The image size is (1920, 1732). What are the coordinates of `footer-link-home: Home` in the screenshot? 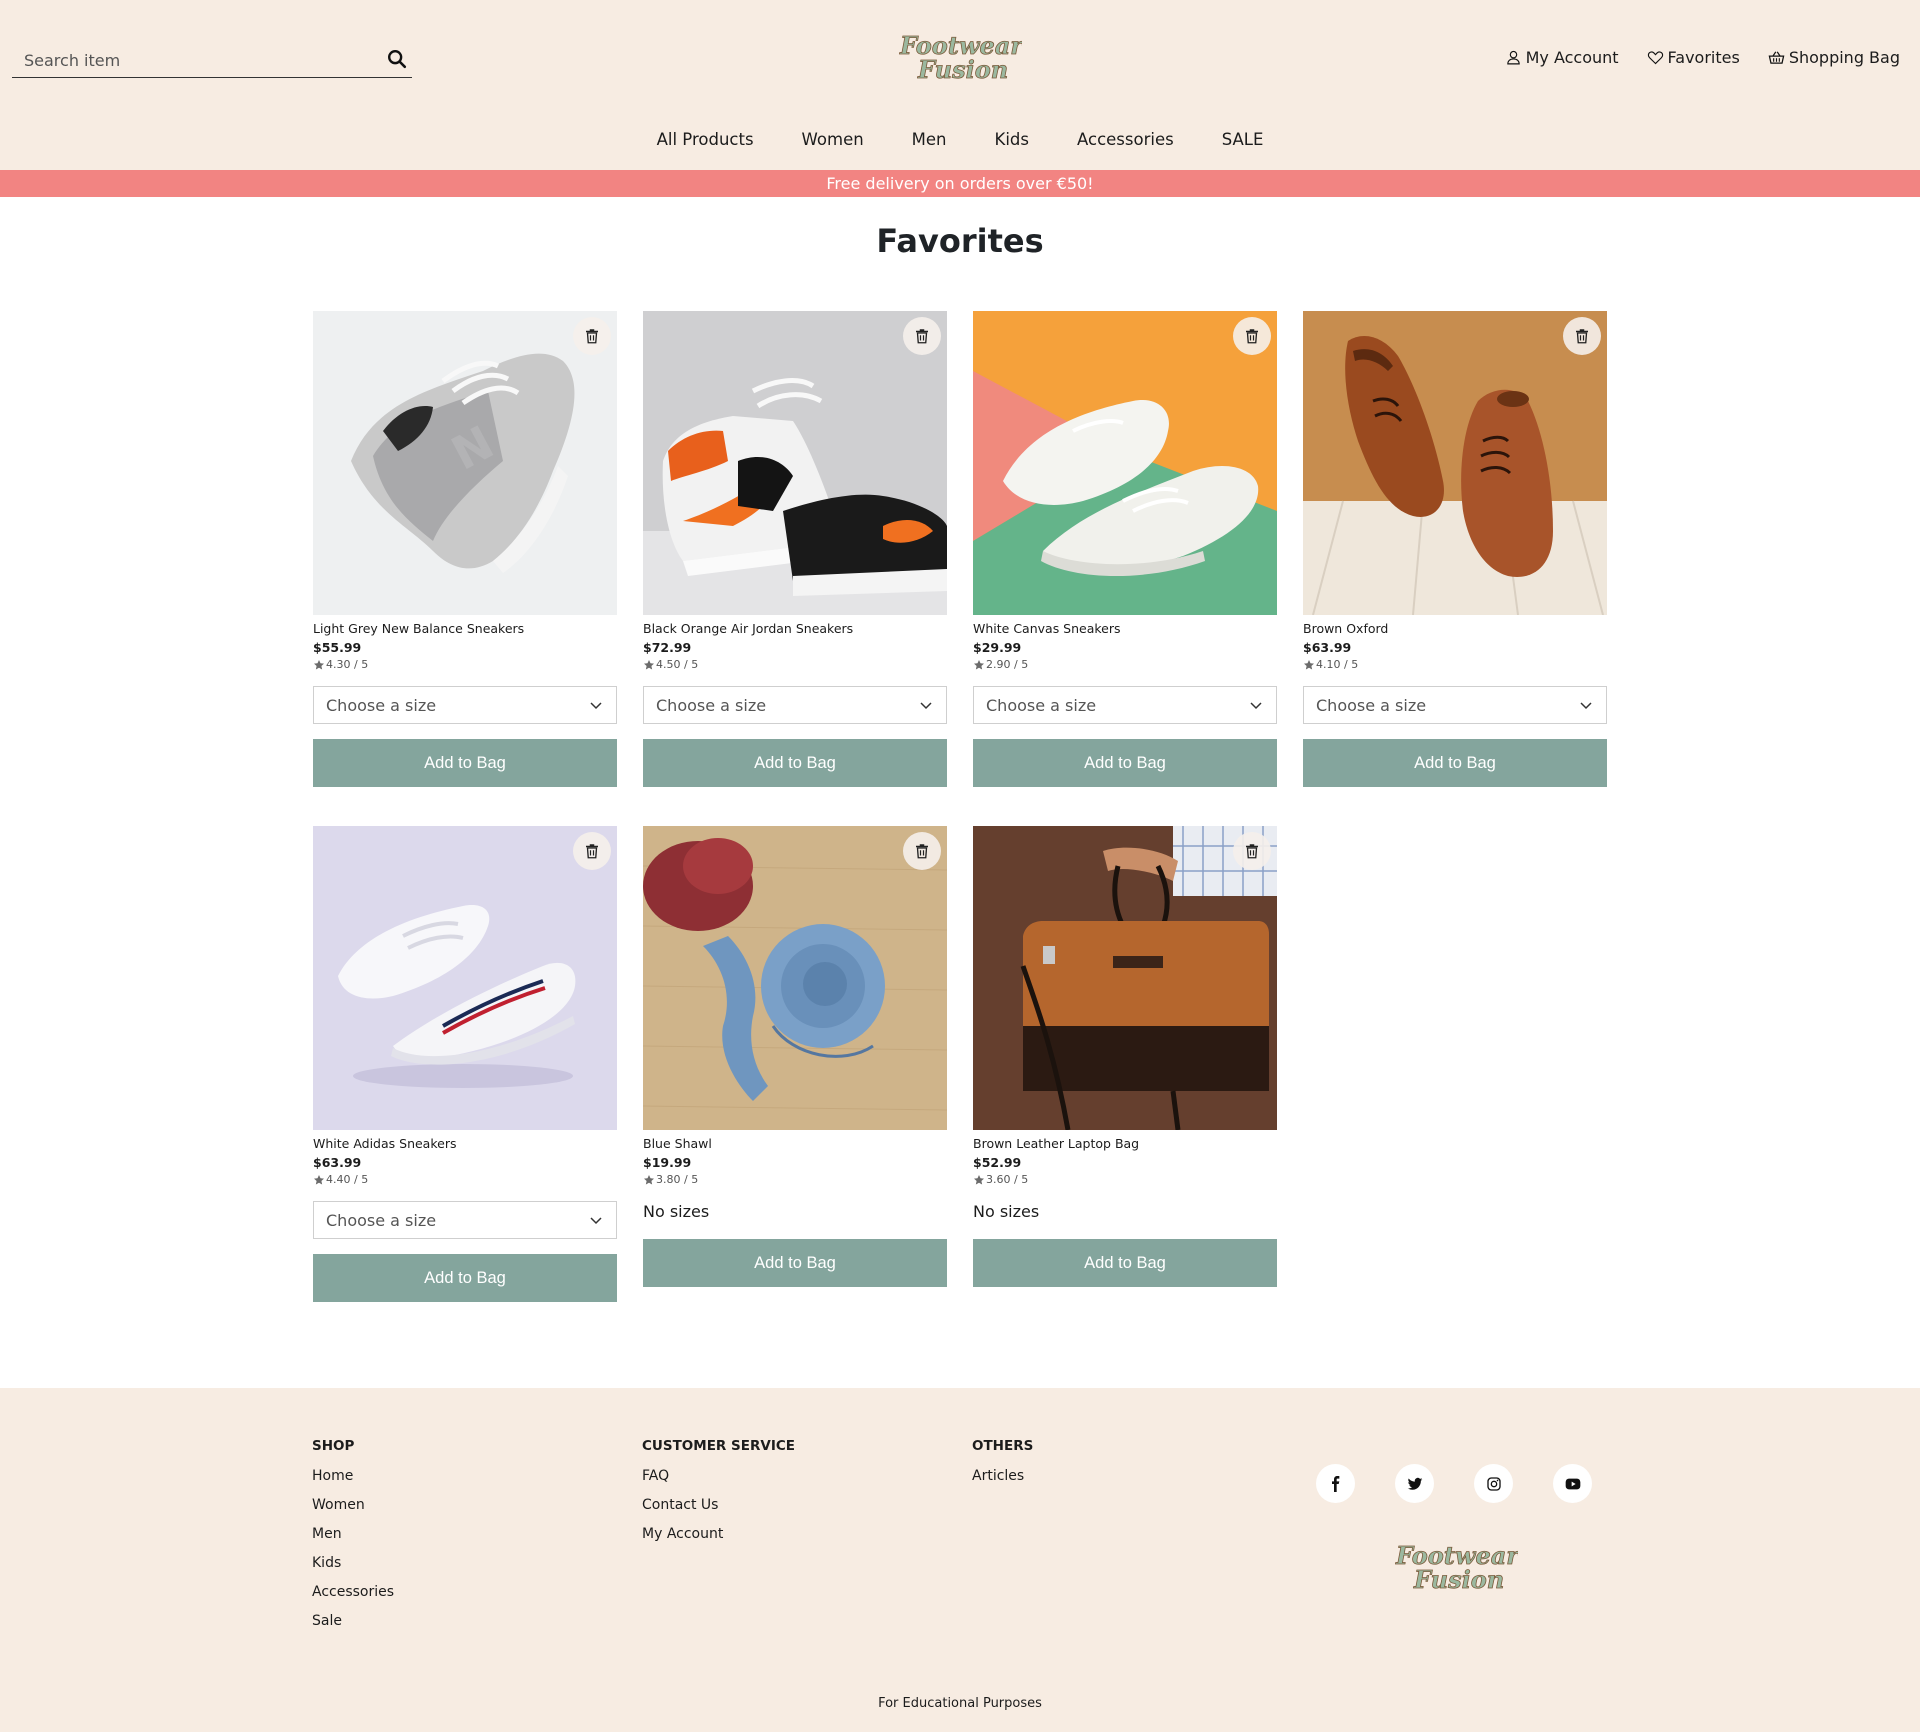 It's located at (353, 1476).